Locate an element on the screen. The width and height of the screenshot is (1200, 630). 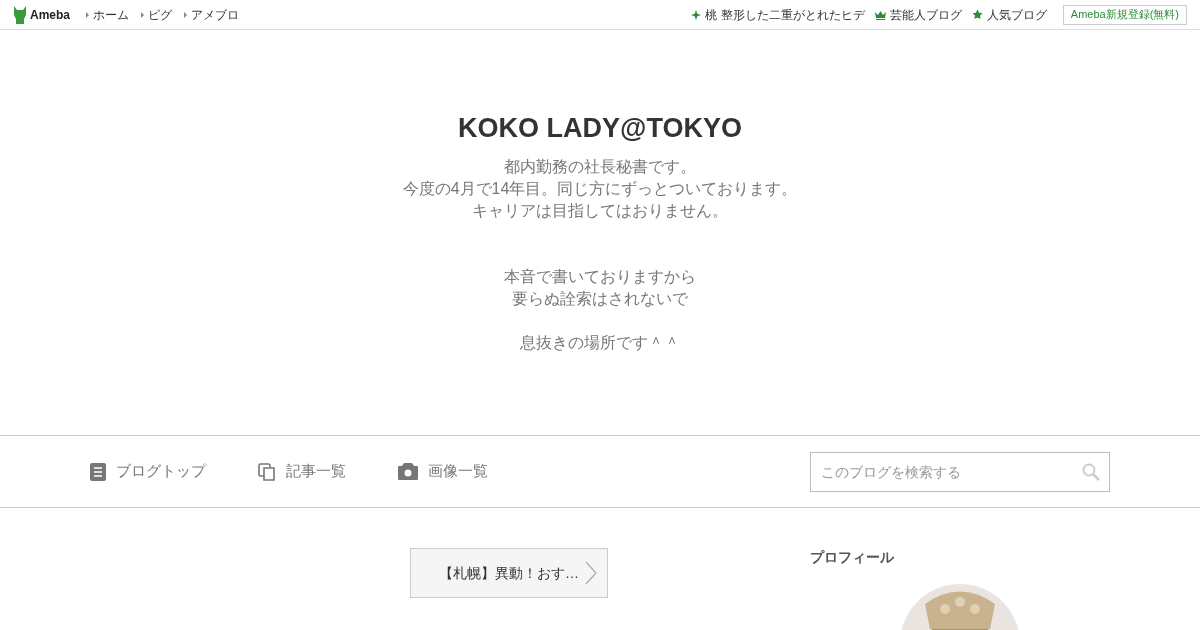
search-icon is located at coordinates (1091, 471).